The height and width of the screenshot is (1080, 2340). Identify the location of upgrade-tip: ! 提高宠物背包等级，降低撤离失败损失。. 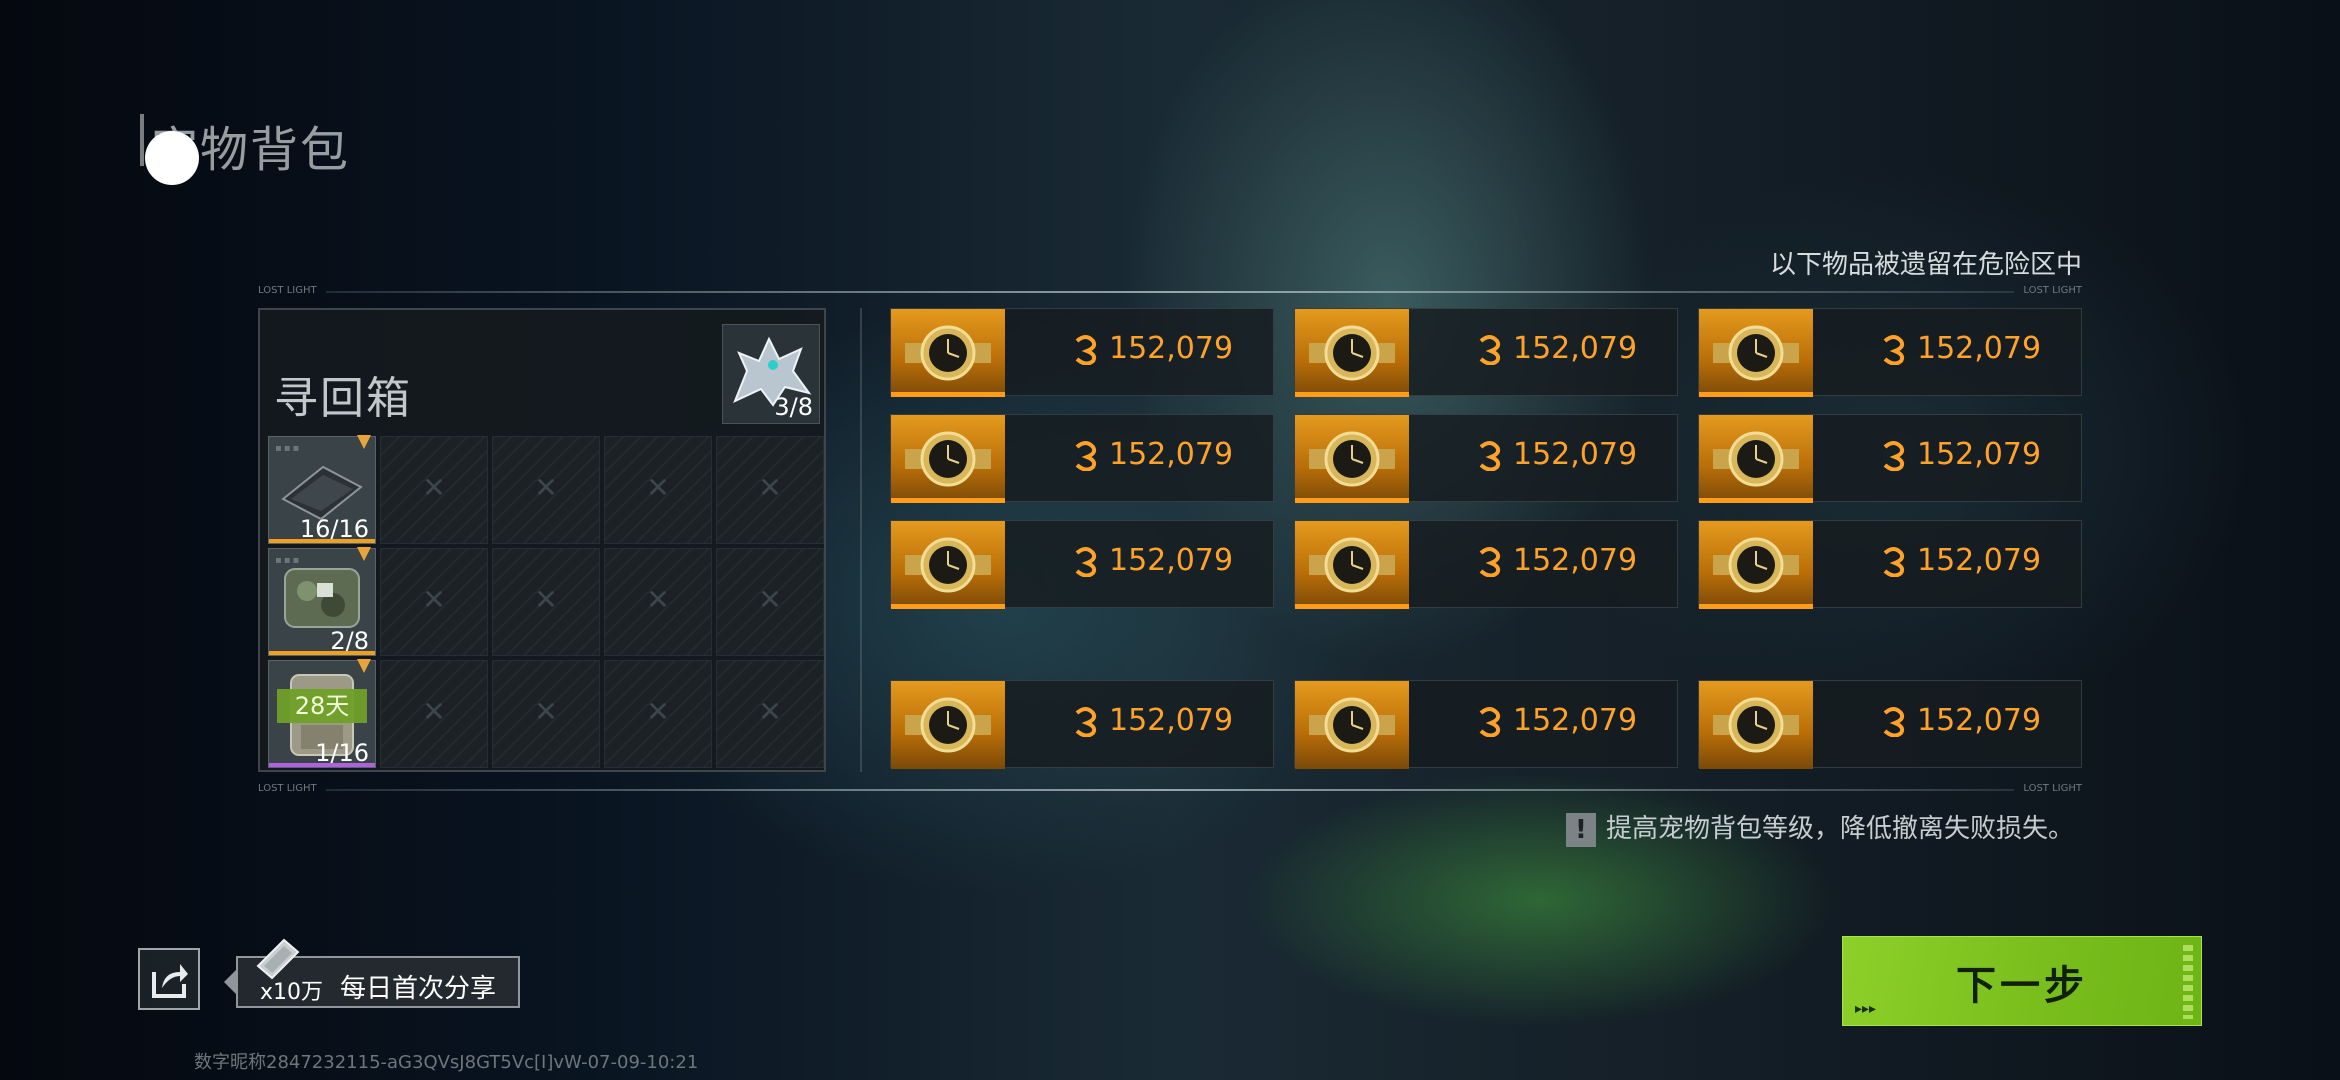
(1819, 827).